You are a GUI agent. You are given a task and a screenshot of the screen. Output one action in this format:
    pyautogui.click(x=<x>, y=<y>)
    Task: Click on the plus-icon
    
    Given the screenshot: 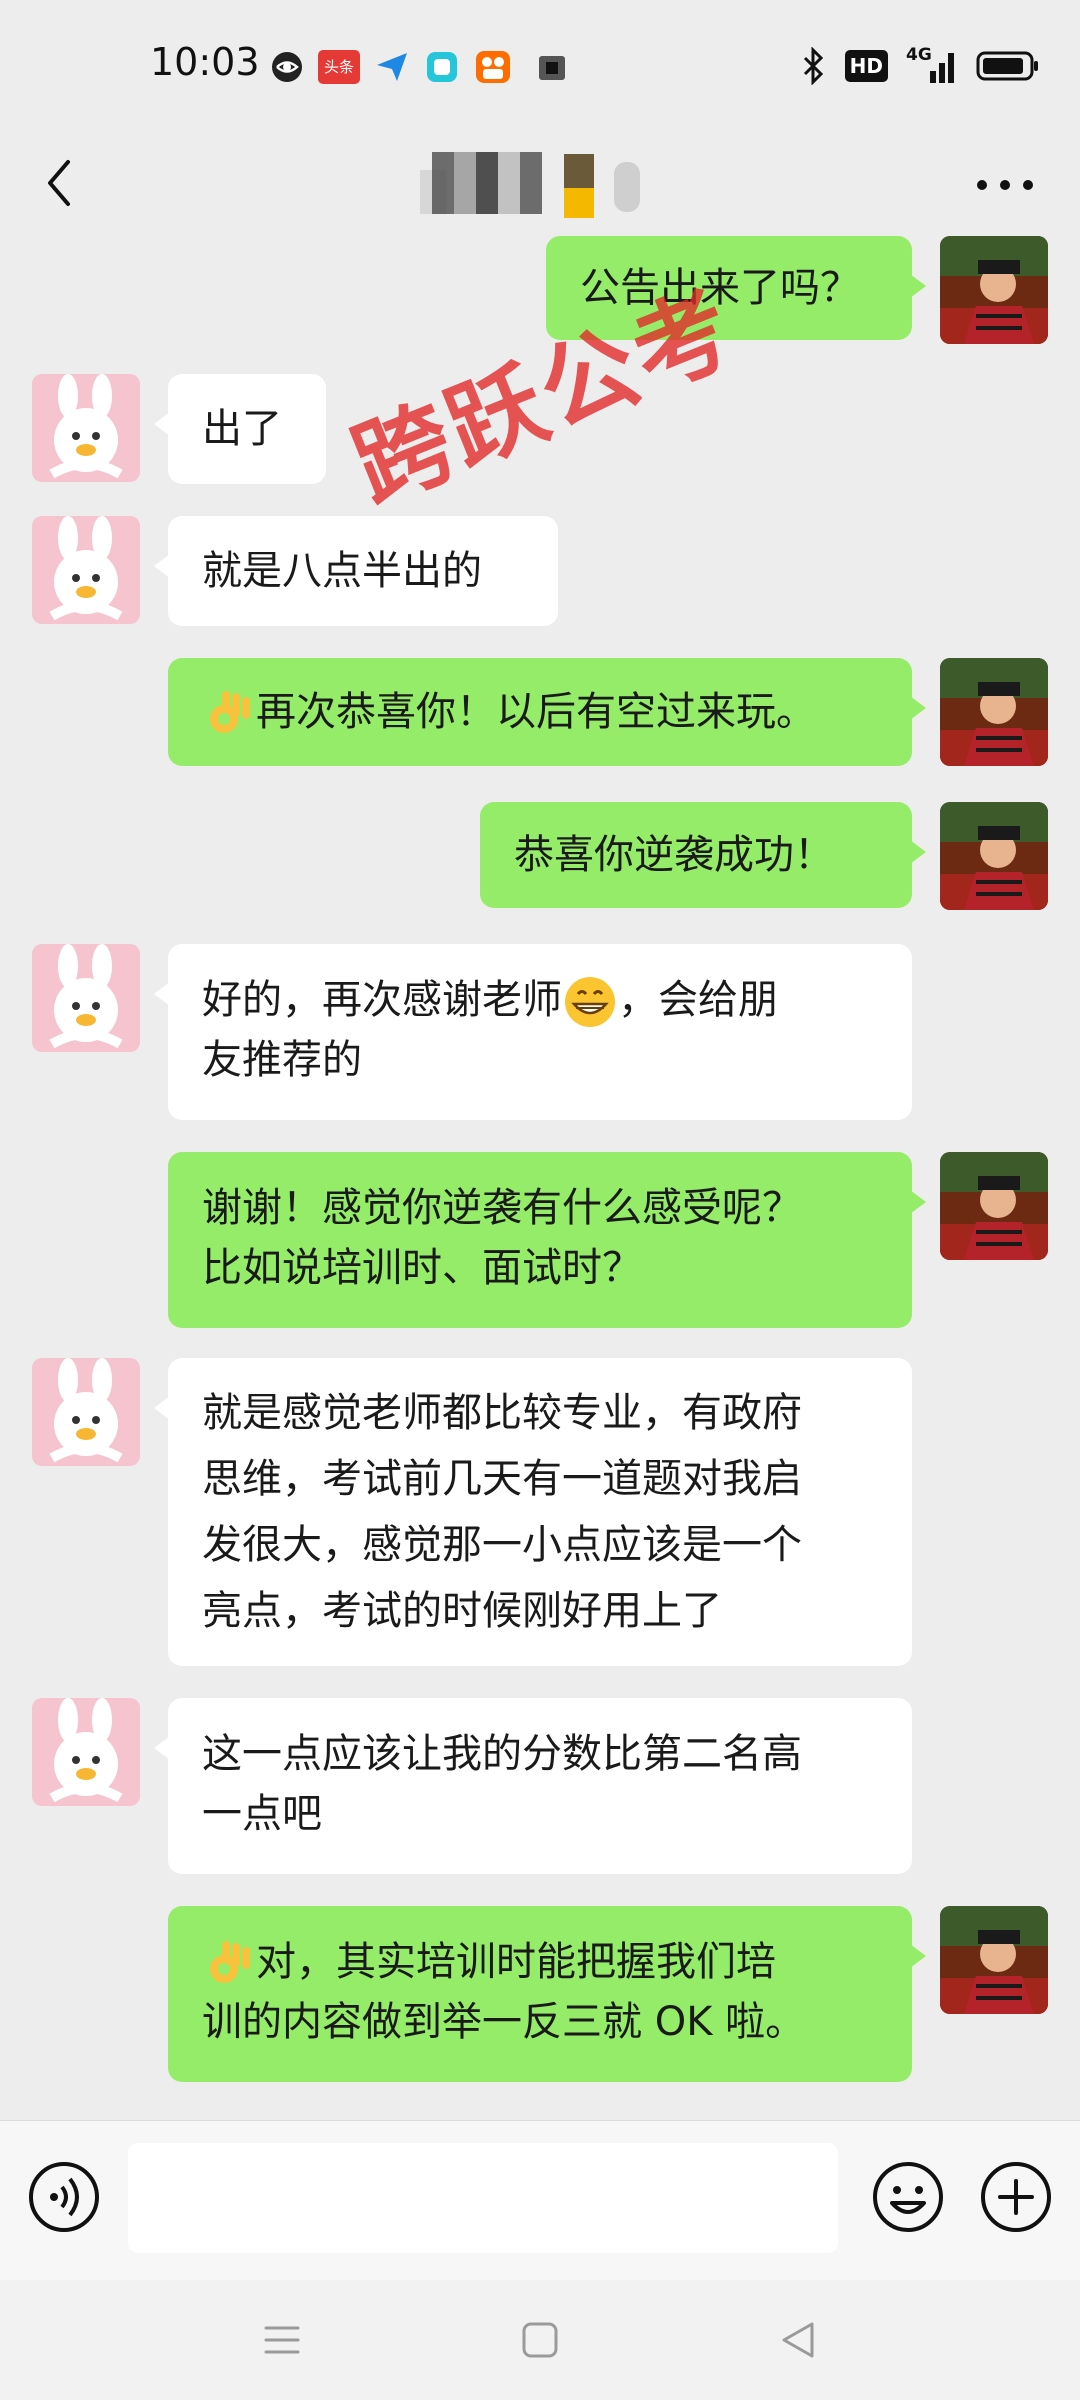 What is the action you would take?
    pyautogui.click(x=1016, y=2197)
    